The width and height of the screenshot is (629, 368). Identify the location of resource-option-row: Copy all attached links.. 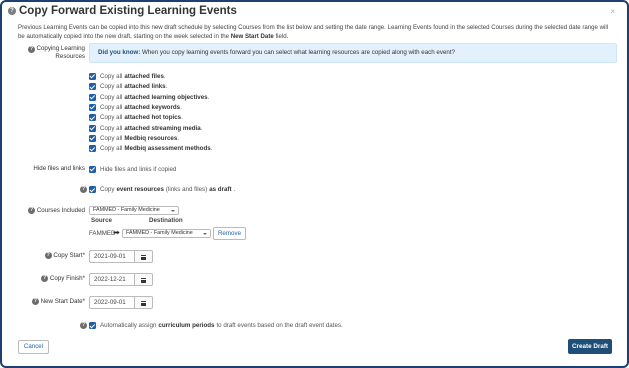
(128, 87).